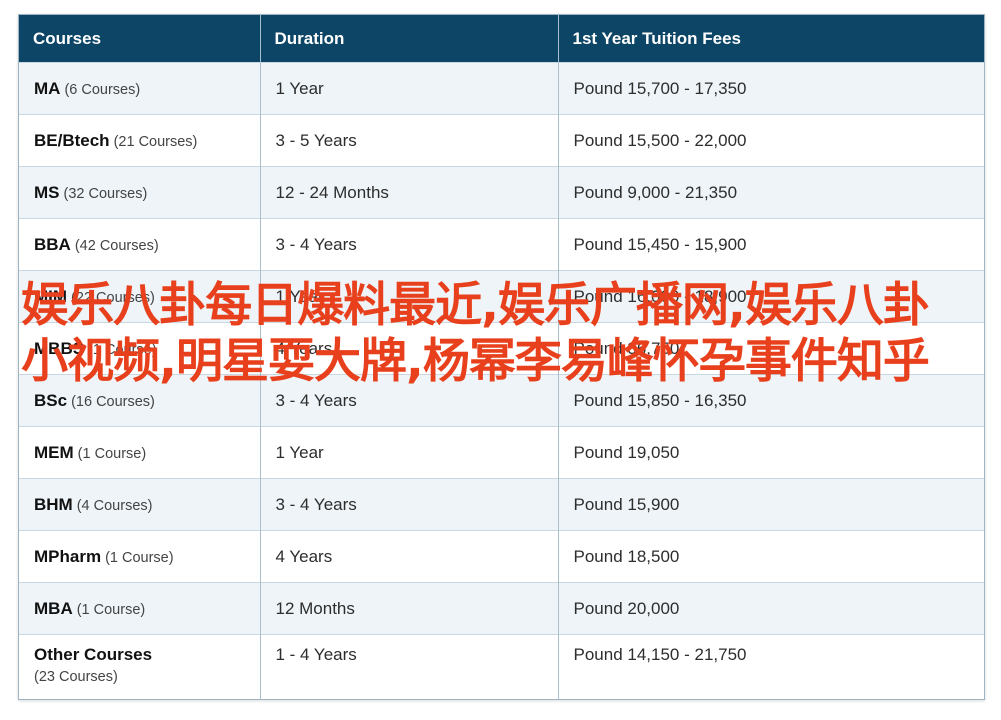 The width and height of the screenshot is (1001, 720). Describe the element at coordinates (53, 504) in the screenshot. I see `course-name: BHM` at that location.